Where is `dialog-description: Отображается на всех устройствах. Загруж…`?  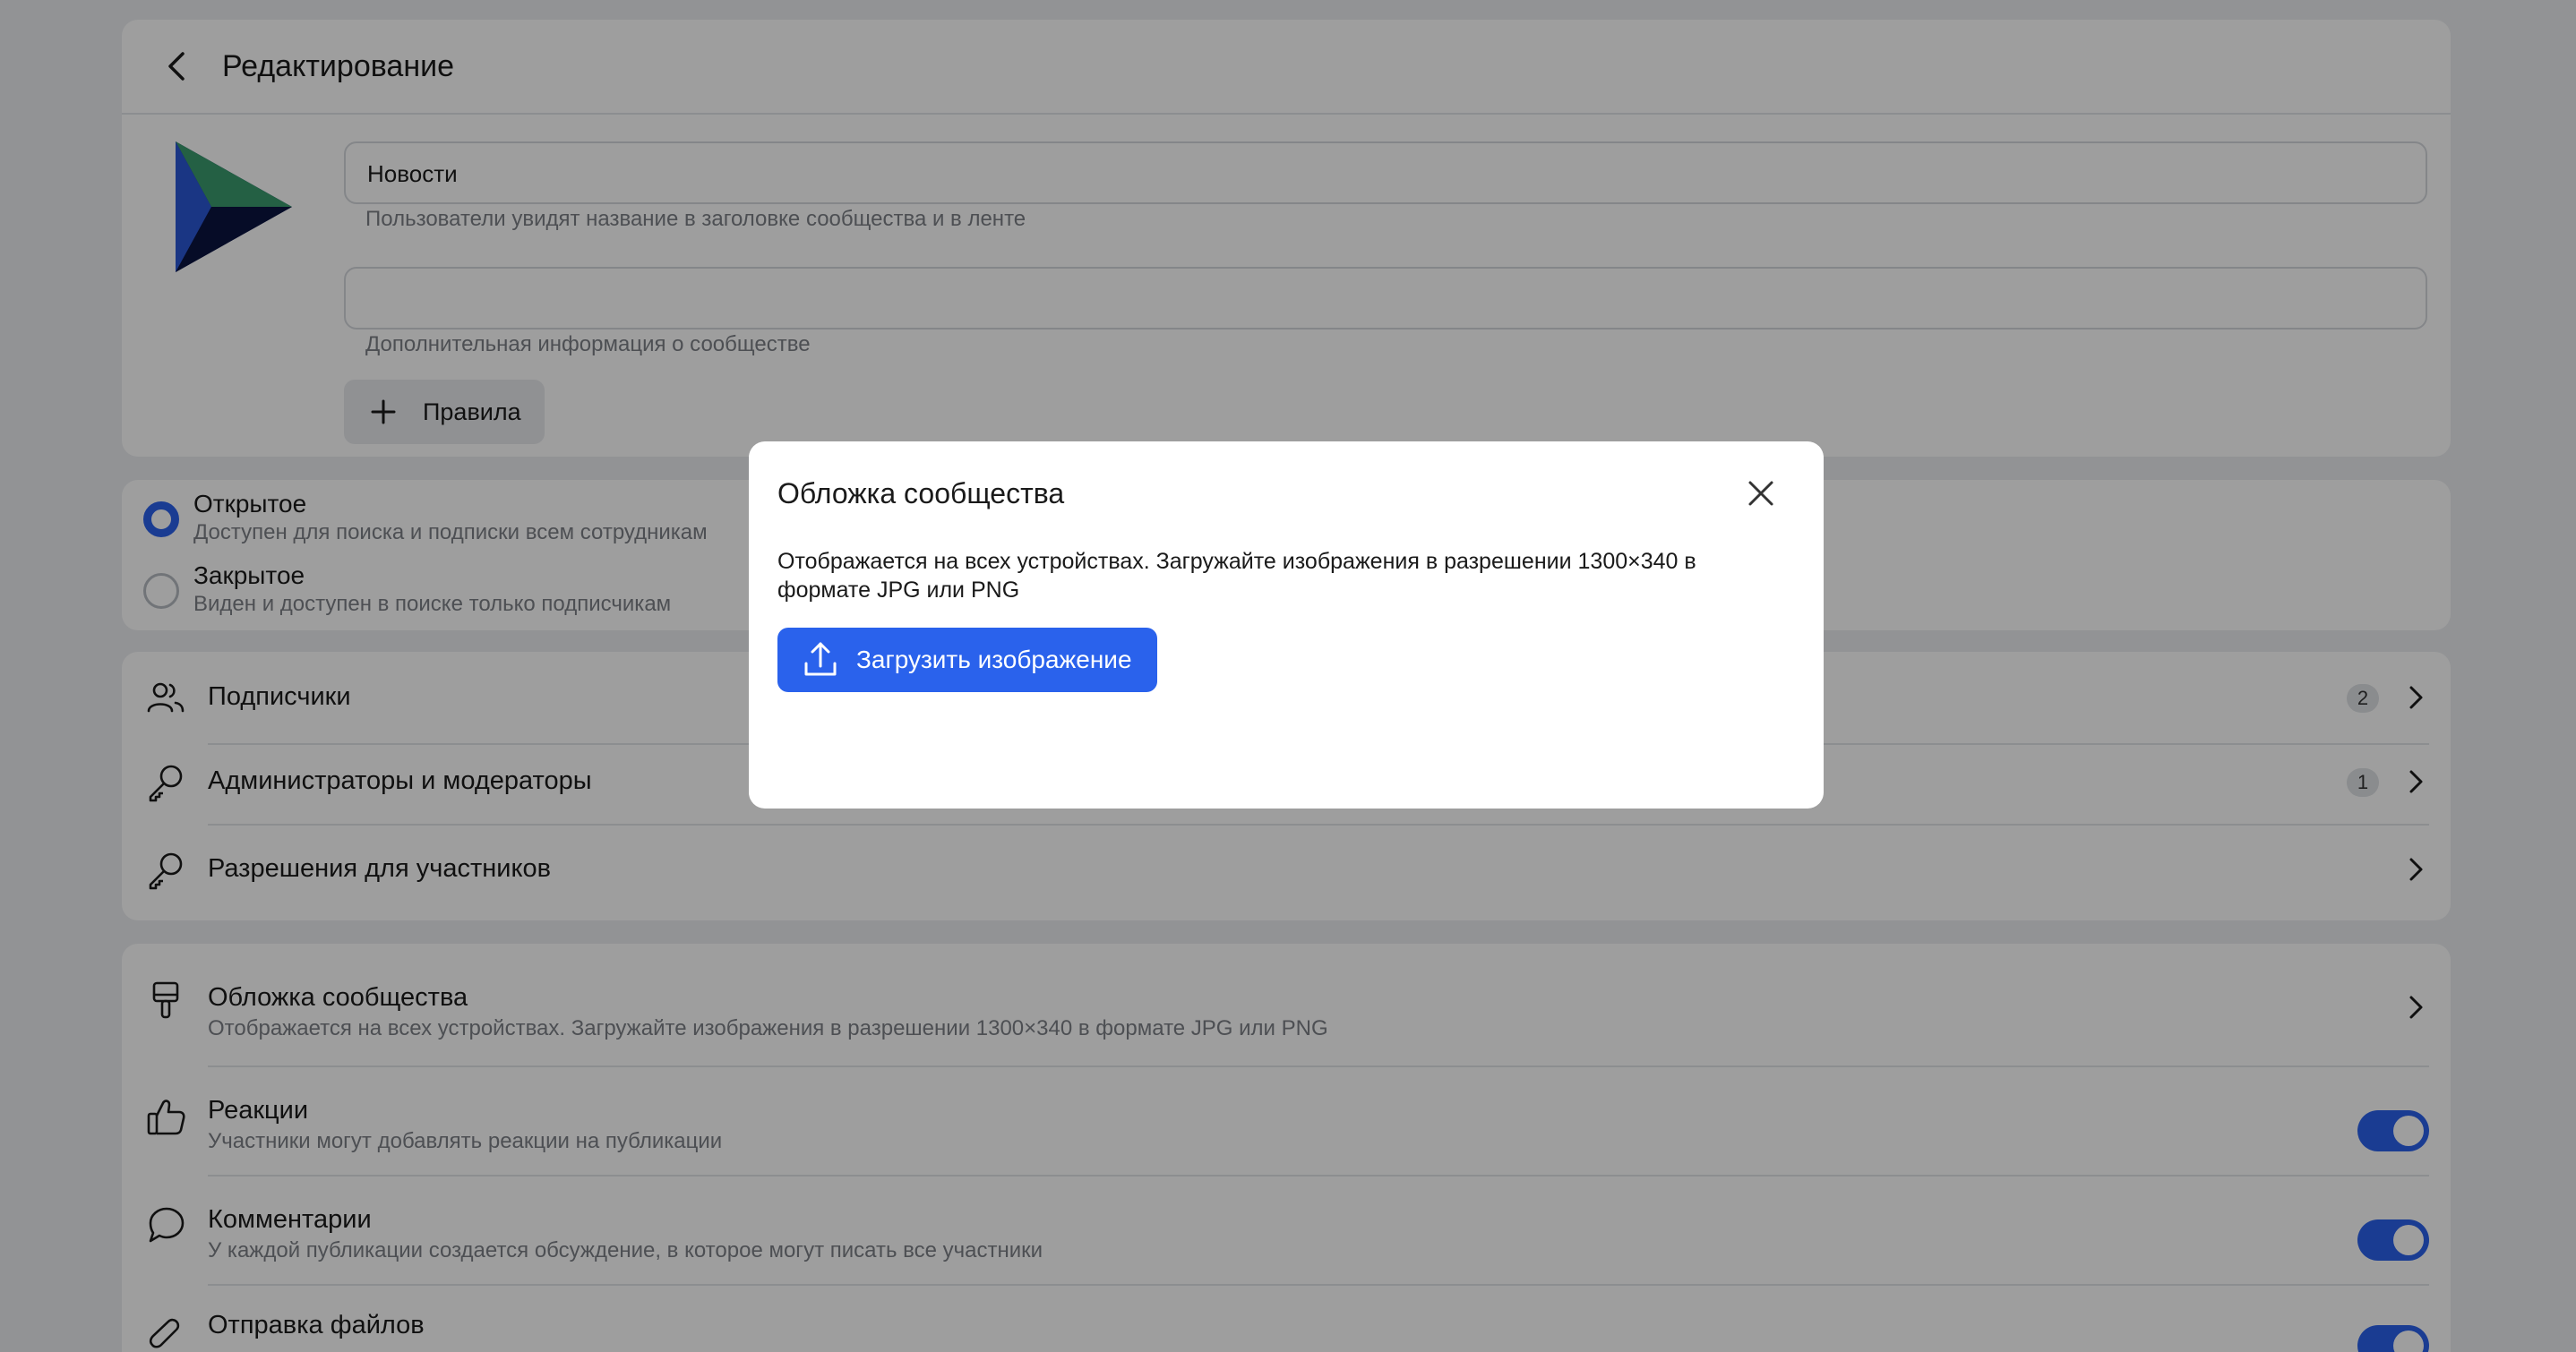
dialog-description: Отображается на всех устройствах. Загруж… is located at coordinates (1236, 576).